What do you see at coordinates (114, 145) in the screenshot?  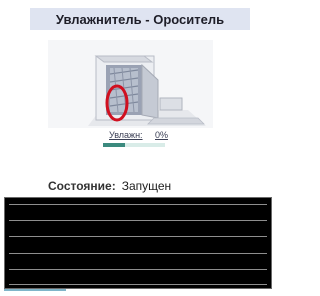 I see `humidity-bar-fill` at bounding box center [114, 145].